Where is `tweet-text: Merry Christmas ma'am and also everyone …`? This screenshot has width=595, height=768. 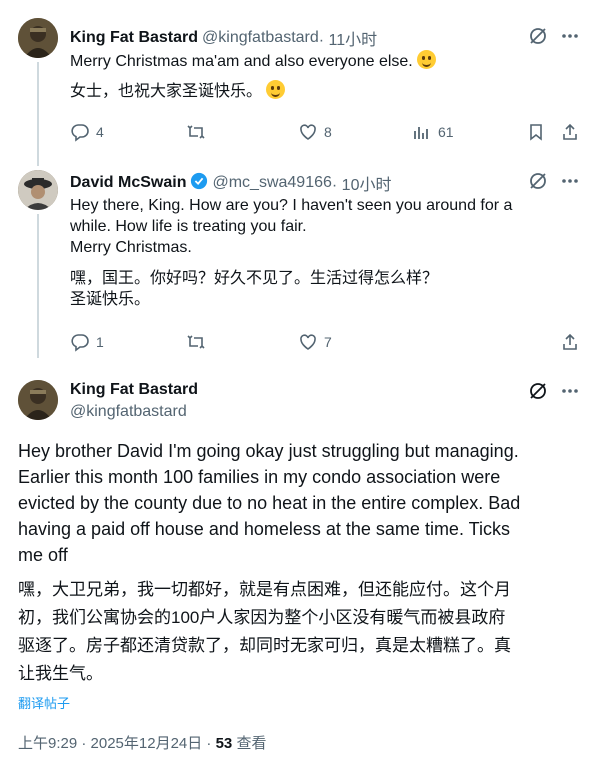
tweet-text: Merry Christmas ma'am and also everyone … is located at coordinates (253, 61).